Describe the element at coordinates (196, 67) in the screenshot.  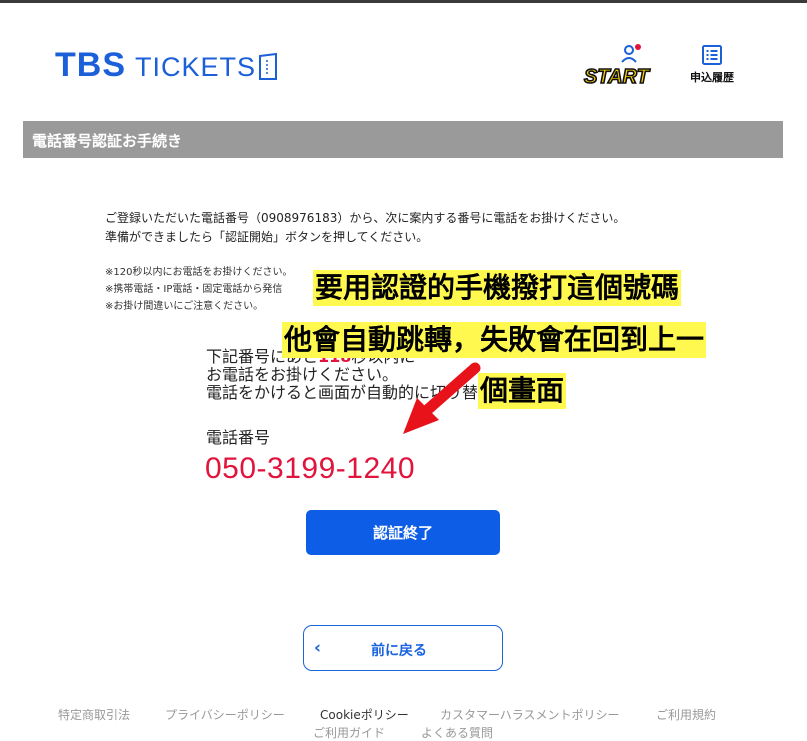
I see `logo-tickets-text: TICKETS` at that location.